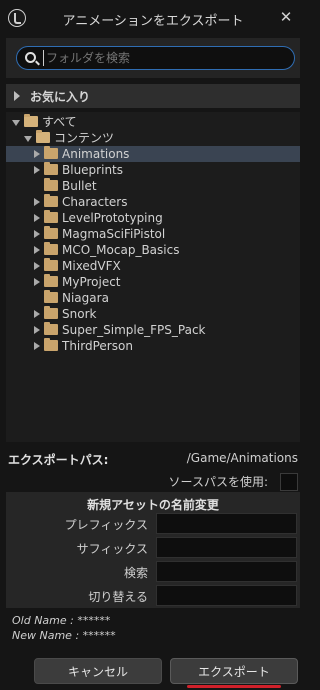  I want to click on tree-root-label: すべて, so click(59, 122).